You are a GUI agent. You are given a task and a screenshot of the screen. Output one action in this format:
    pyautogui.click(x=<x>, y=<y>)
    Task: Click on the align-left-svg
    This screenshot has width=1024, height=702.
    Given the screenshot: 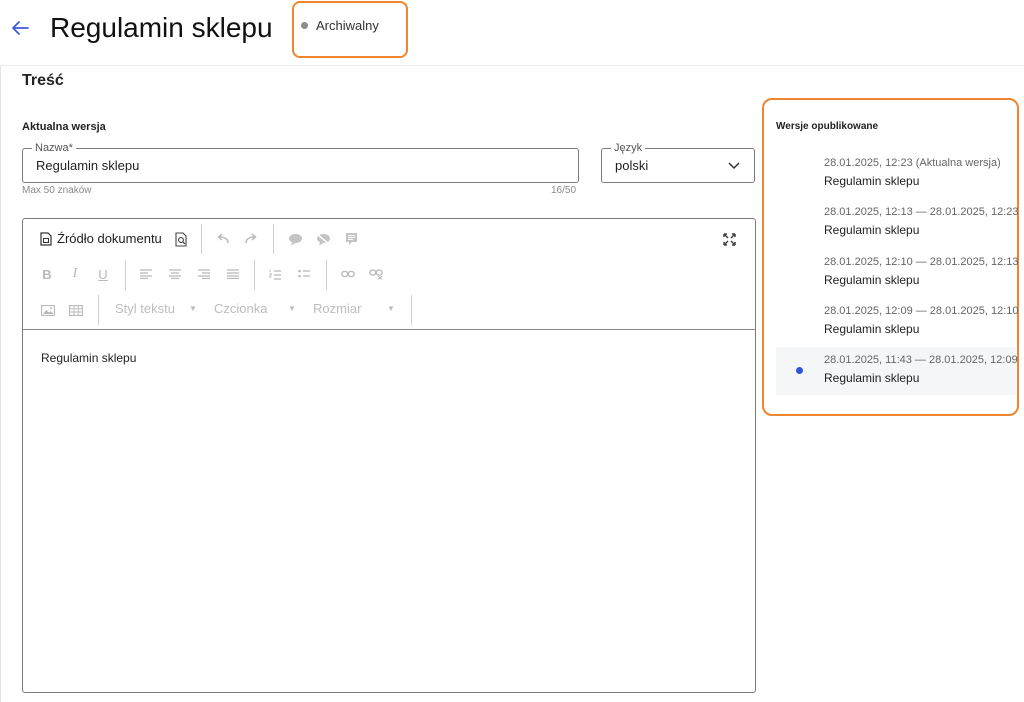 What is the action you would take?
    pyautogui.click(x=146, y=274)
    